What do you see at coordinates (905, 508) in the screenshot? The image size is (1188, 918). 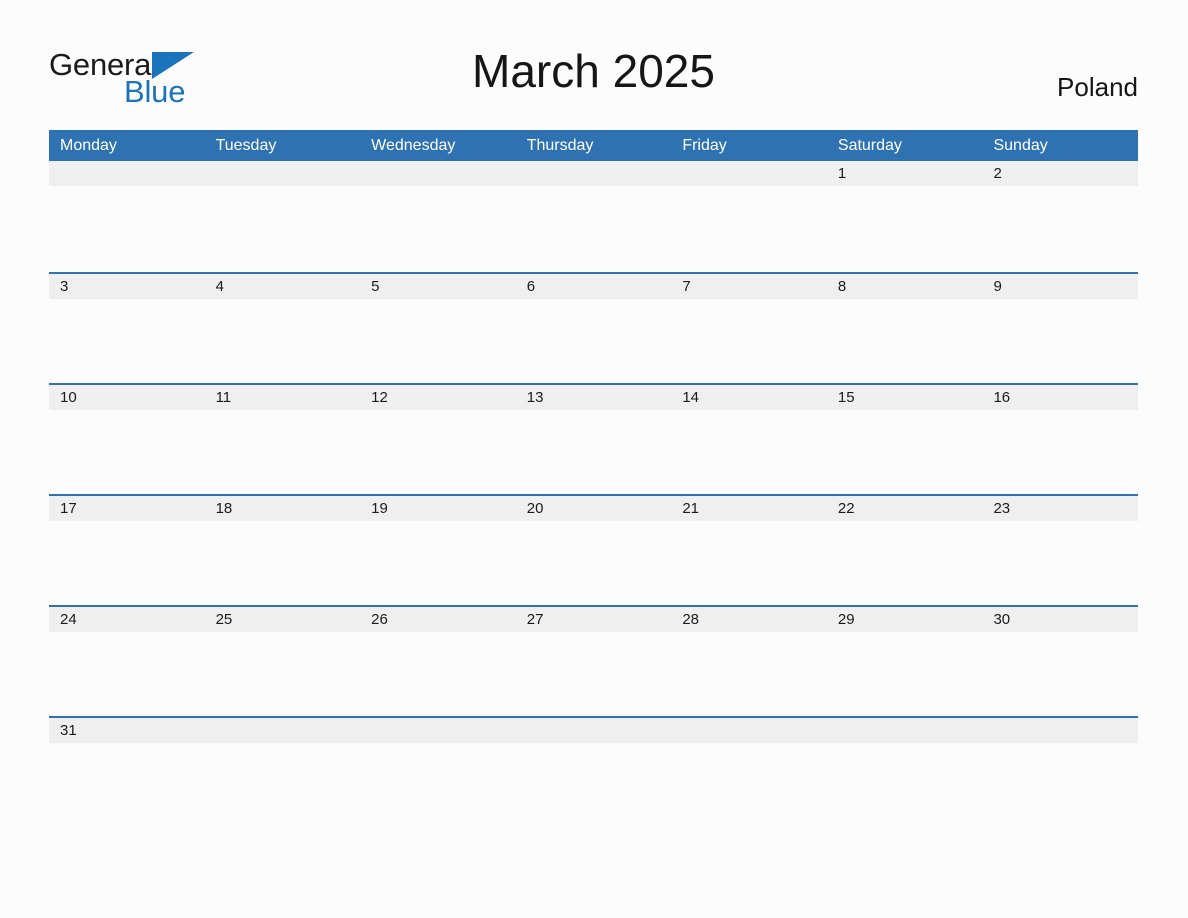 I see `day-cell: 22` at bounding box center [905, 508].